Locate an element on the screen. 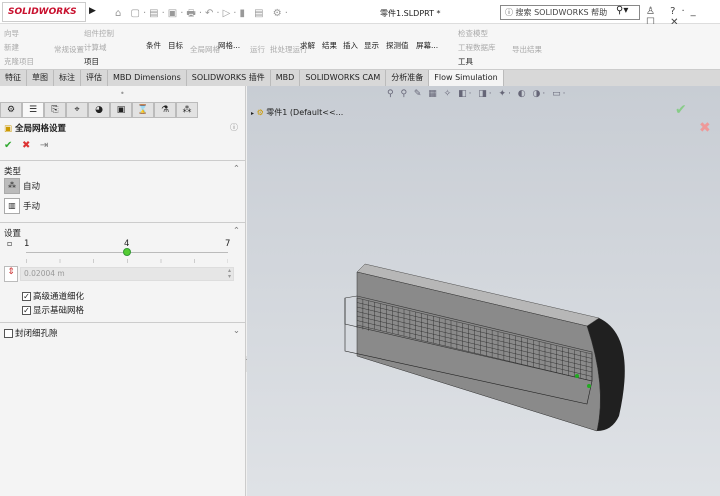 This screenshot has height=496, width=720. cam-tab-icon: ▣ is located at coordinates (121, 110).